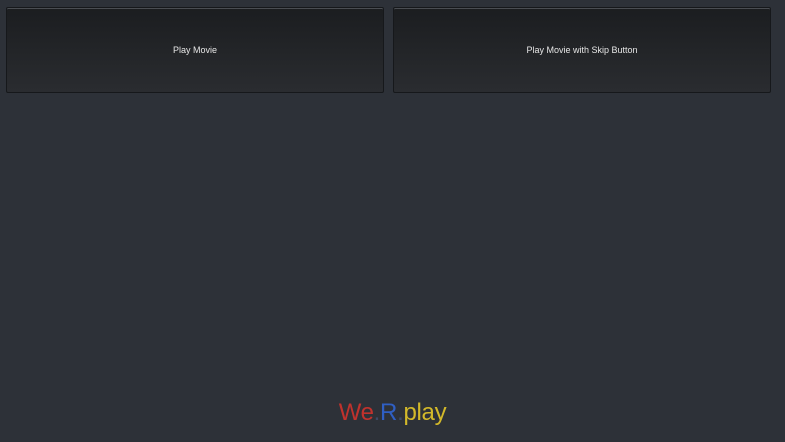  Describe the element at coordinates (356, 412) in the screenshot. I see `logo-we: We` at that location.